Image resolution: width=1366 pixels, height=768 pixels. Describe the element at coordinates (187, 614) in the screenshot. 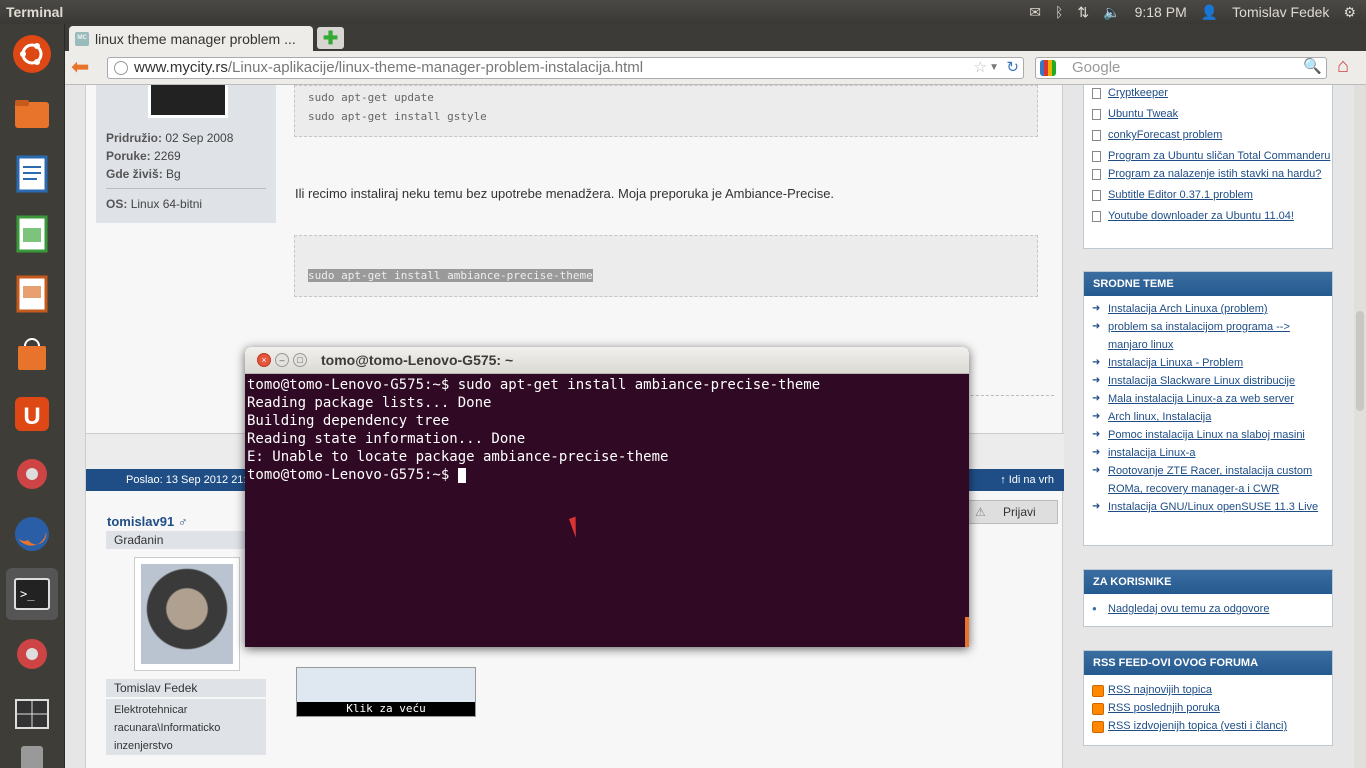

I see `avatar` at that location.